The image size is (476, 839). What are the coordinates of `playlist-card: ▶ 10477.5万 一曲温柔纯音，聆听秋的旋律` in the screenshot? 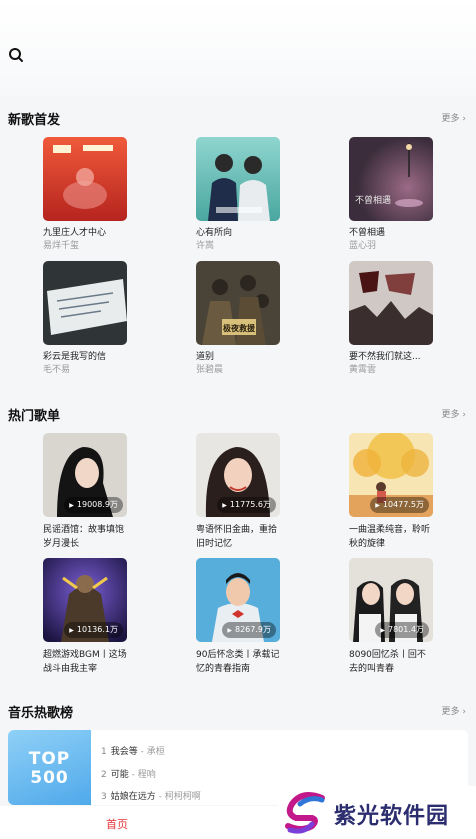 It's located at (391, 492).